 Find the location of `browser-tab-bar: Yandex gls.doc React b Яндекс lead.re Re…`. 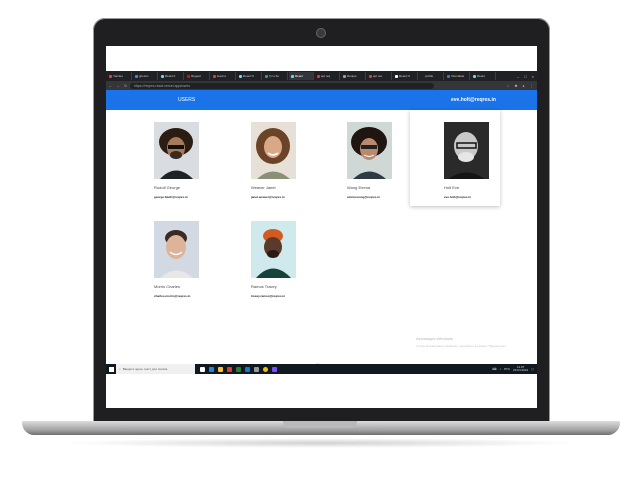

browser-tab-bar: Yandex gls.doc React b Яндекс lead.re Re… is located at coordinates (321, 76).